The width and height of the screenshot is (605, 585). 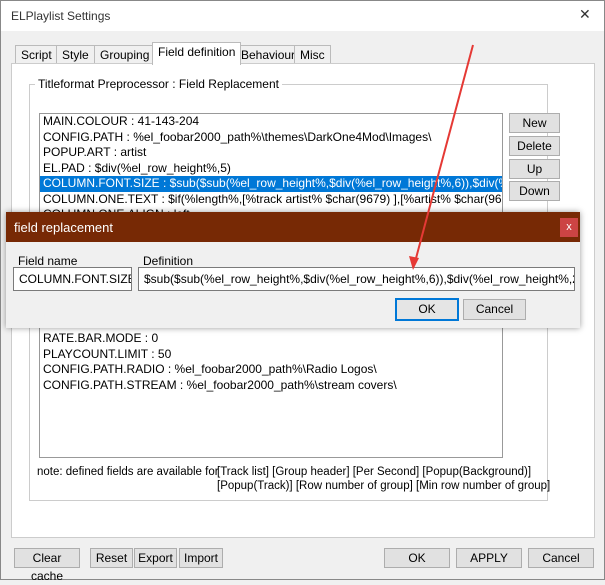 What do you see at coordinates (441, 157) in the screenshot?
I see `red-arrow-annotation` at bounding box center [441, 157].